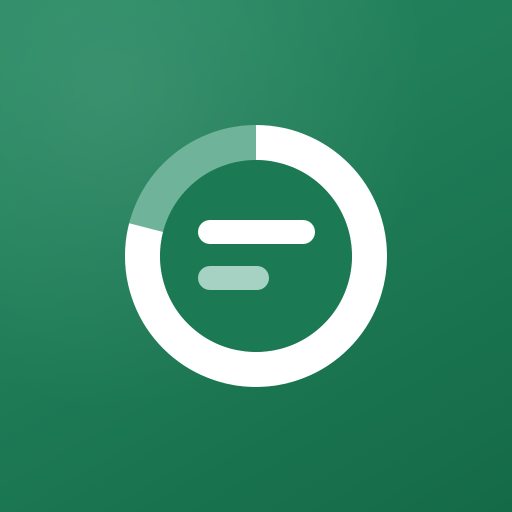 Image resolution: width=512 pixels, height=512 pixels. What do you see at coordinates (256, 232) in the screenshot?
I see `filter-bar-long` at bounding box center [256, 232].